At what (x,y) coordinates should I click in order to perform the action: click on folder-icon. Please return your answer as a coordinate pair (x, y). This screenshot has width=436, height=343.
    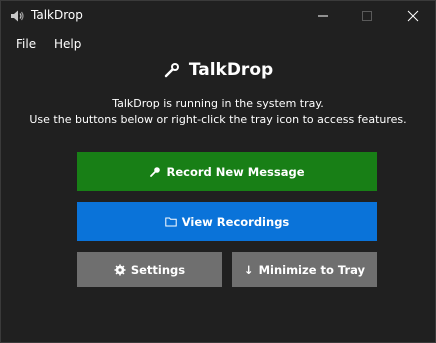
    Looking at the image, I should click on (171, 221).